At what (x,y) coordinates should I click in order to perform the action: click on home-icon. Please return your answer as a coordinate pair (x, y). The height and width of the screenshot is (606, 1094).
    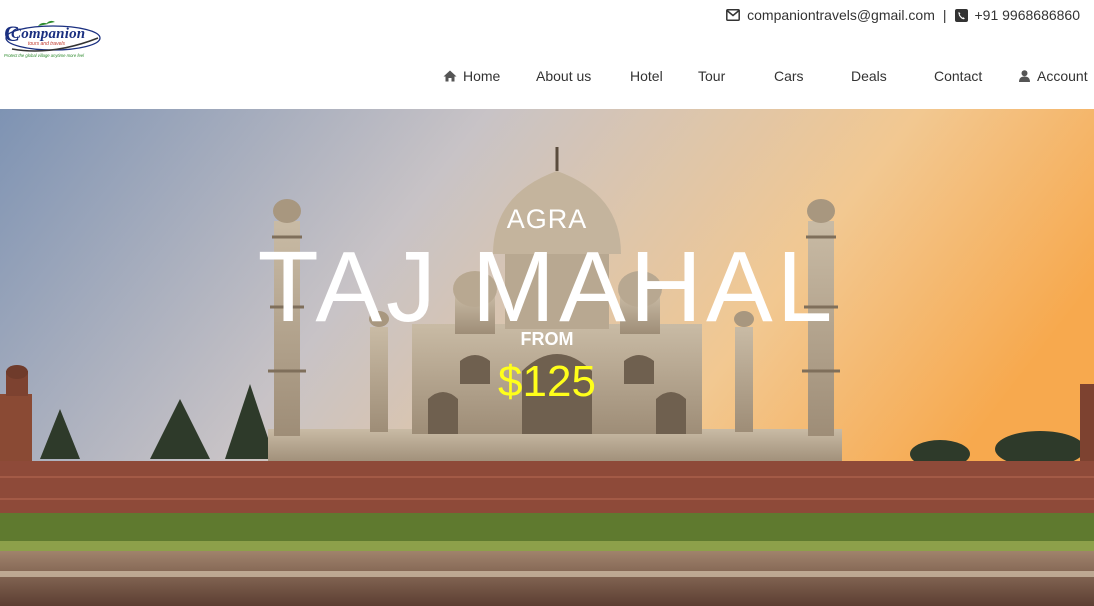
    Looking at the image, I should click on (450, 76).